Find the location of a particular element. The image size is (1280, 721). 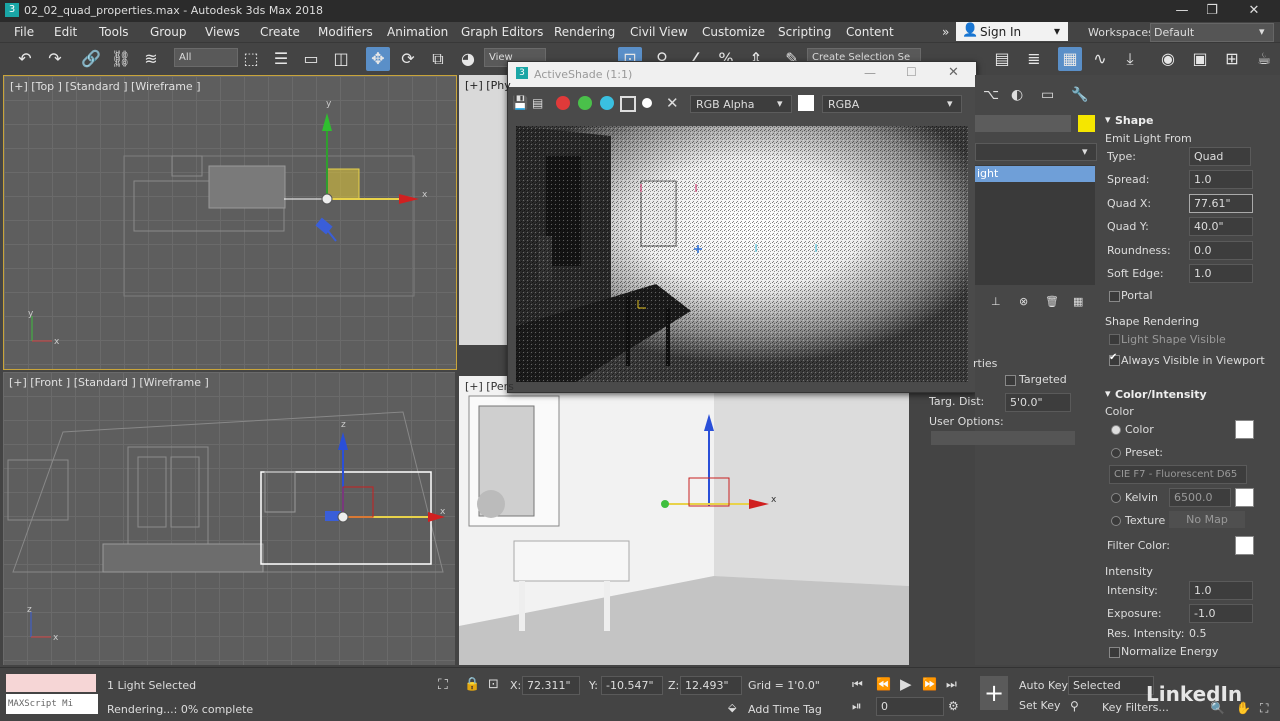

maximize-button: ☐ is located at coordinates (911, 72).